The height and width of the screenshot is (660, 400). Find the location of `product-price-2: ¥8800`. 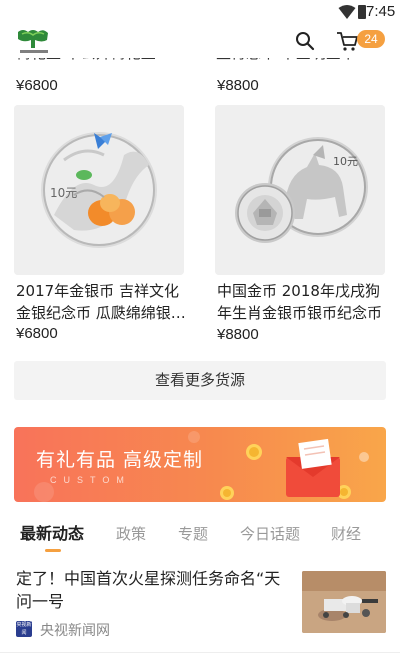

product-price-2: ¥8800 is located at coordinates (238, 334).